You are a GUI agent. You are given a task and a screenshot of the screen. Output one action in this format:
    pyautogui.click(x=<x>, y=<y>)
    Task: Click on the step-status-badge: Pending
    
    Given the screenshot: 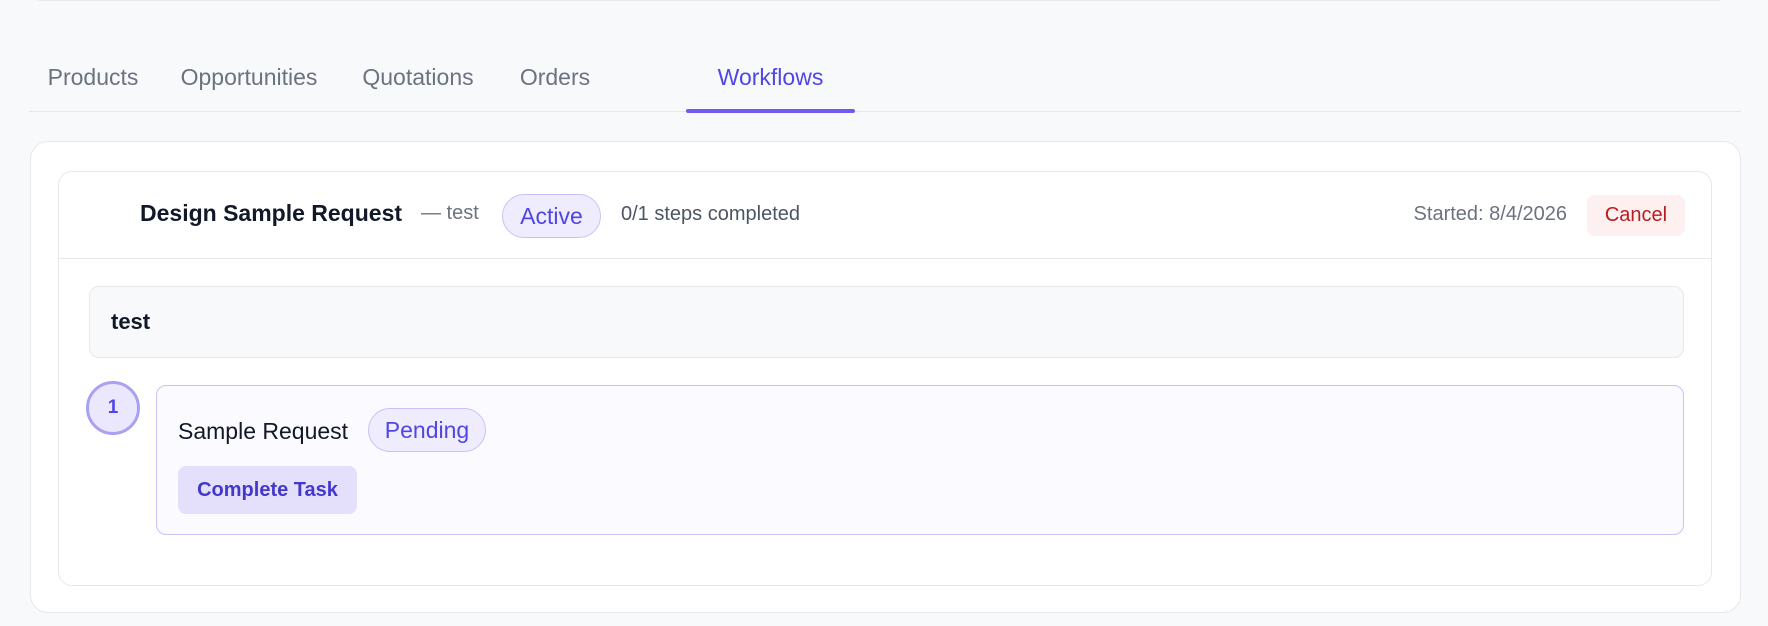 What is the action you would take?
    pyautogui.click(x=427, y=430)
    